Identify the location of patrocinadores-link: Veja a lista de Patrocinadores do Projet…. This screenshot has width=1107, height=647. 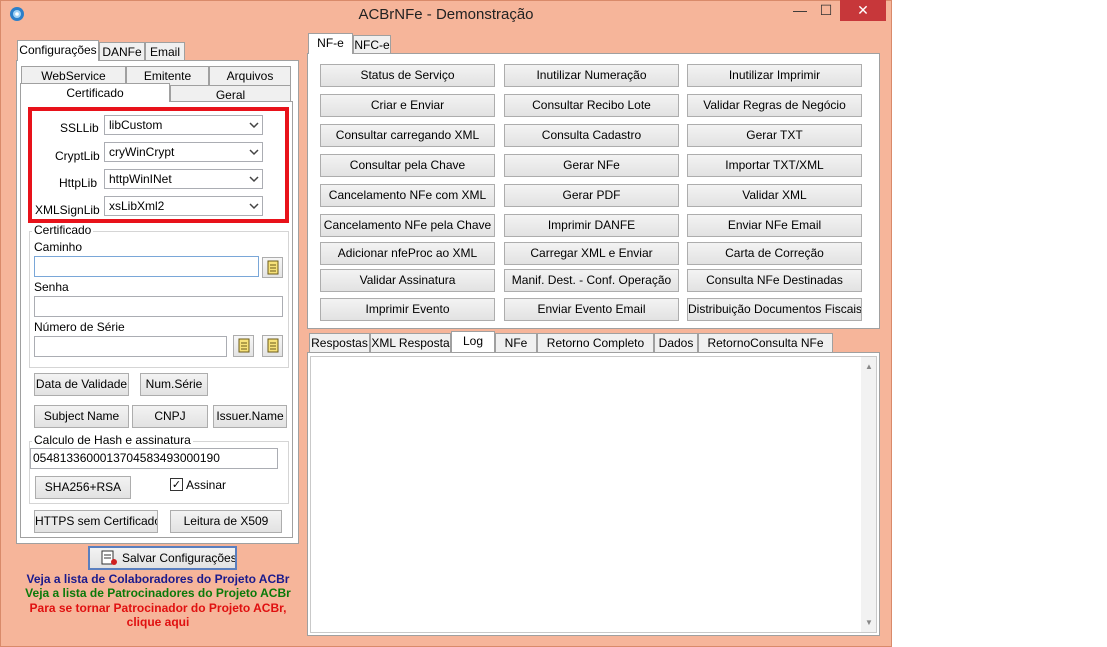
(158, 593).